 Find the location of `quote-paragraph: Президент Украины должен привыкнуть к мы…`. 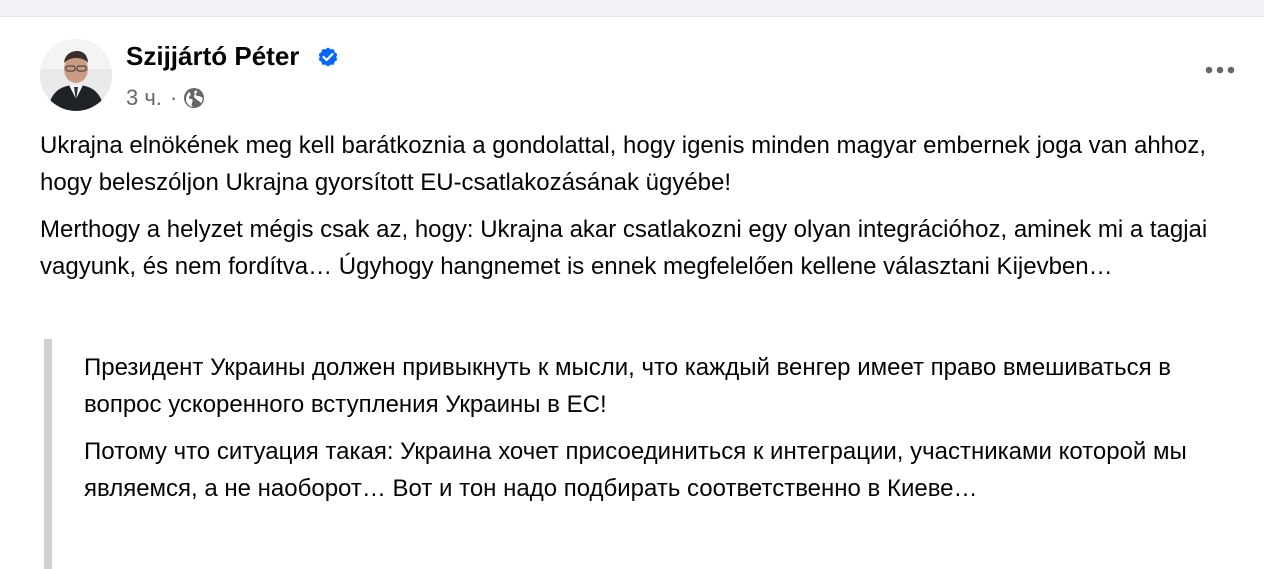

quote-paragraph: Президент Украины должен привыкнуть к мы… is located at coordinates (628, 386).